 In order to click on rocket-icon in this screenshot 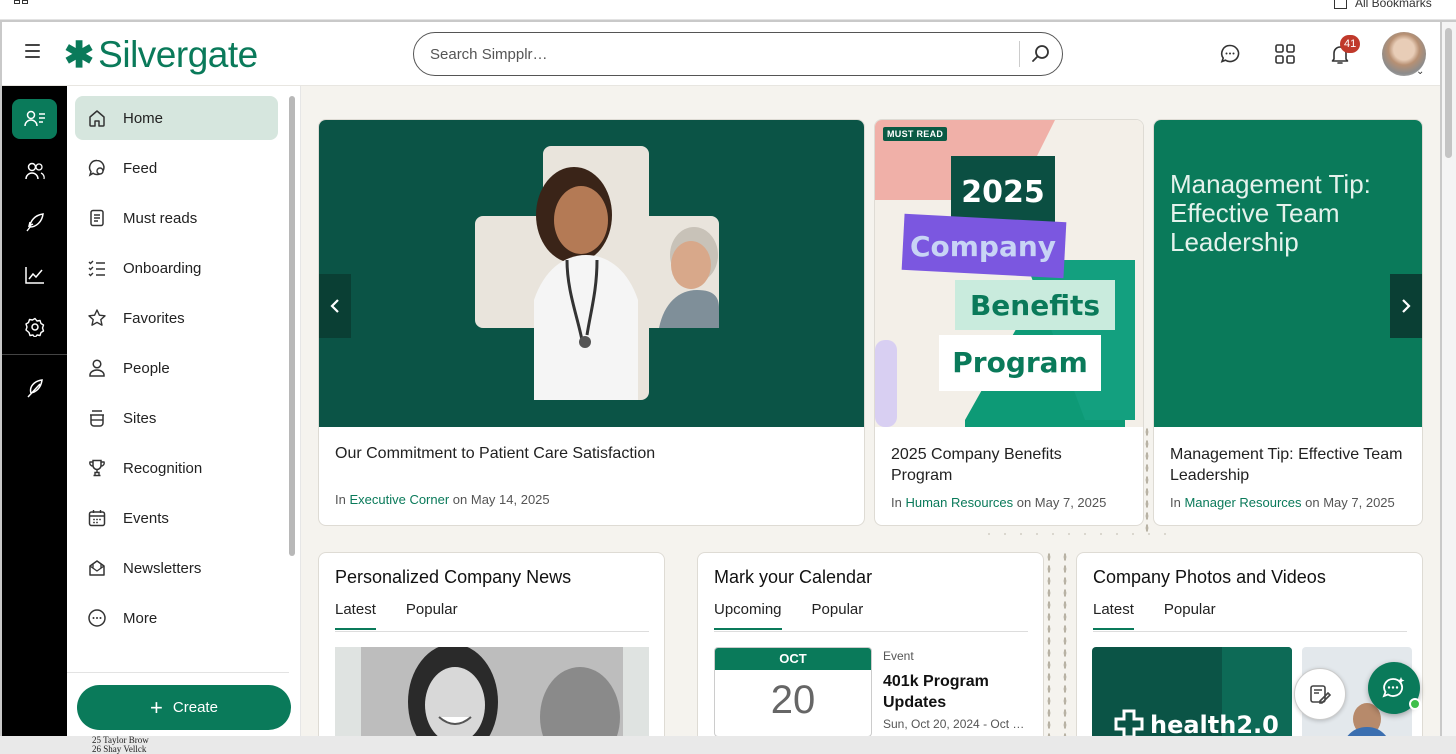, I will do `click(35, 222)`.